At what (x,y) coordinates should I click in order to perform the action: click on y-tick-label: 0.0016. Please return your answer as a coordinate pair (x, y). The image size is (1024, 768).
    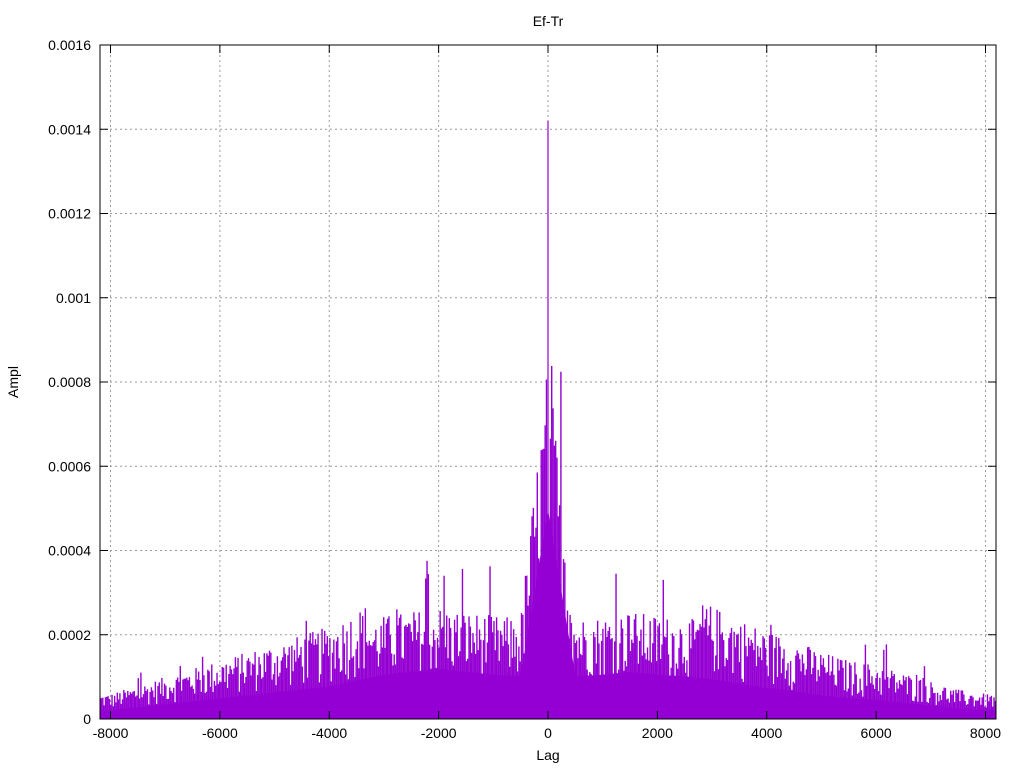
    Looking at the image, I should click on (69, 45).